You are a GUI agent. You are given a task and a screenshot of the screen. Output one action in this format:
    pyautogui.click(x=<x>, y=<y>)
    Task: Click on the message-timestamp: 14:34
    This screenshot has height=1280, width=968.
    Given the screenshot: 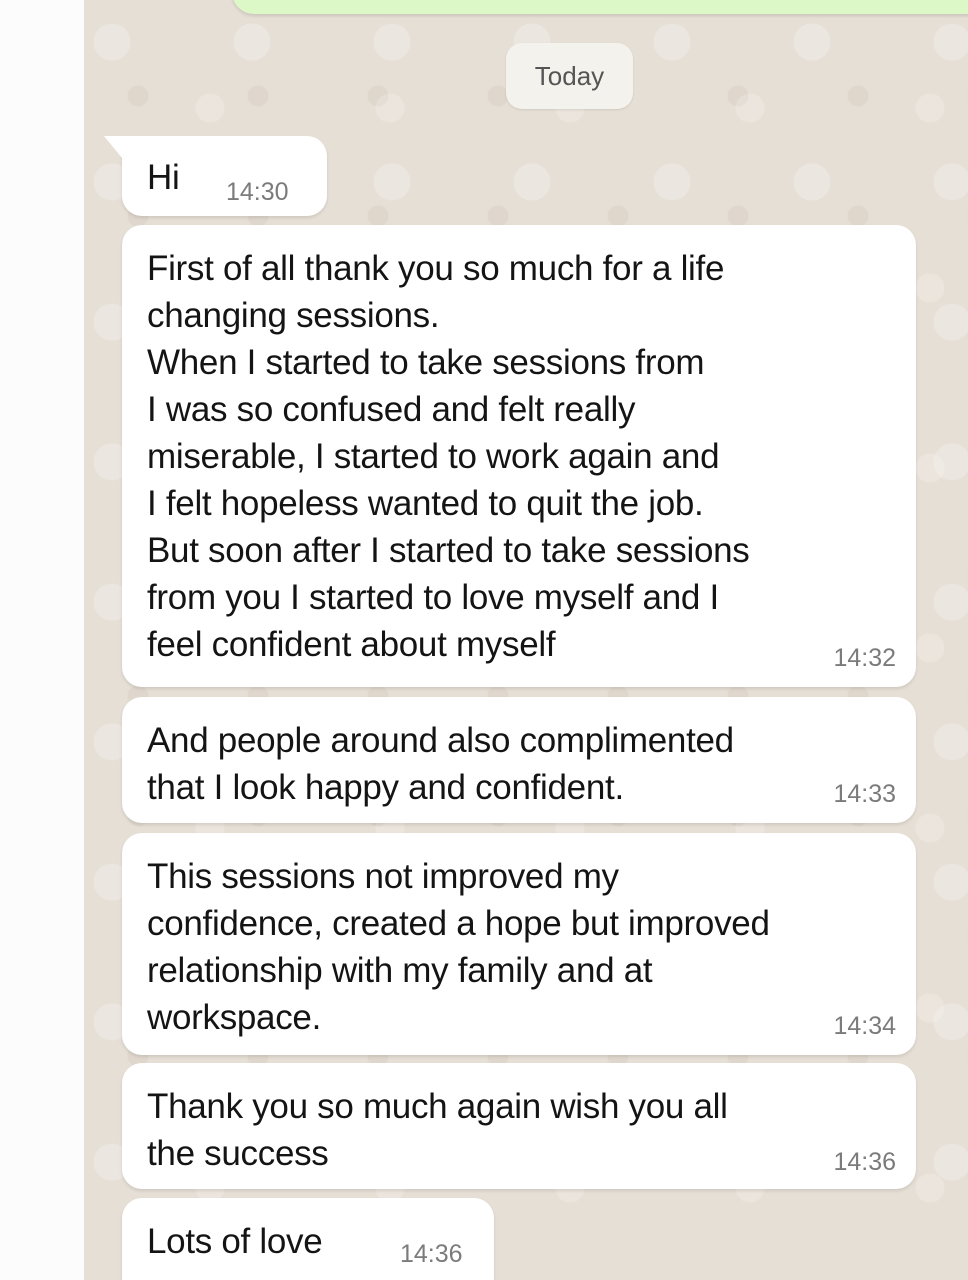 What is the action you would take?
    pyautogui.click(x=864, y=1026)
    